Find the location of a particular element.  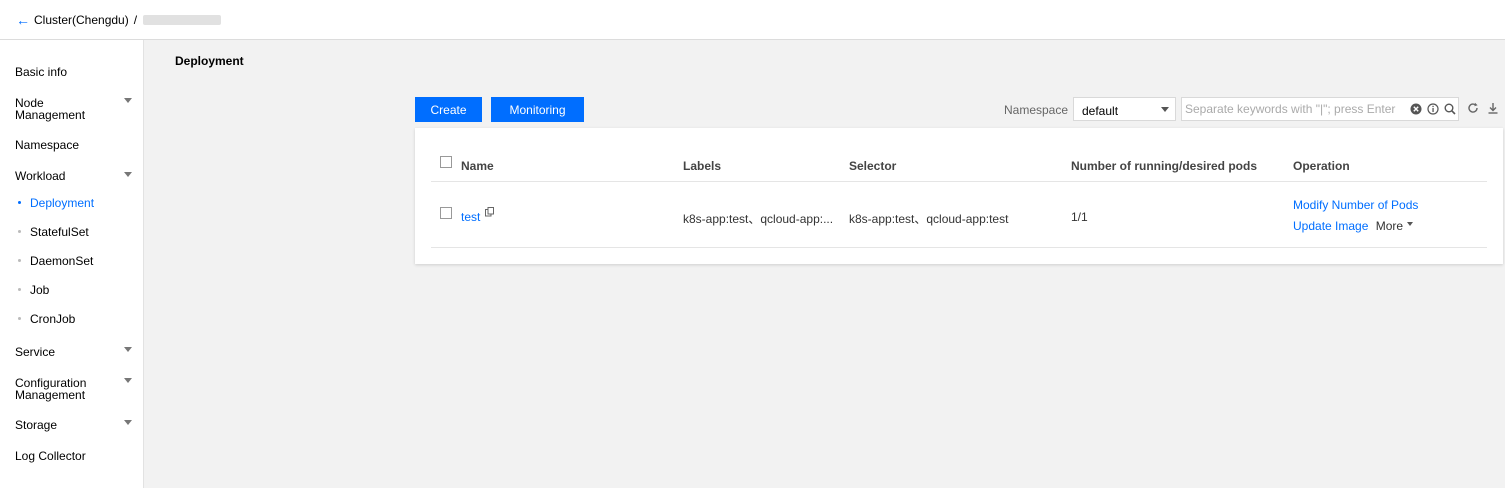

sidebar-item-configuration-management: Configuration Management is located at coordinates (65, 389).